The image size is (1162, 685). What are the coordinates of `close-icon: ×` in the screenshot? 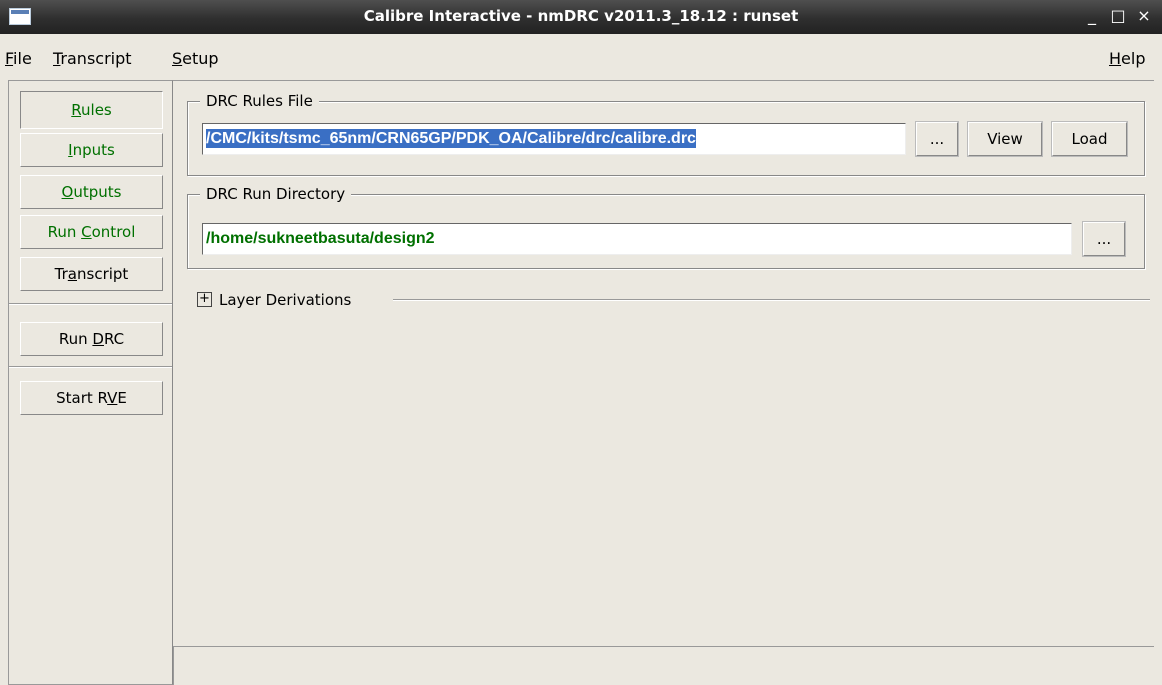 It's located at (1144, 15).